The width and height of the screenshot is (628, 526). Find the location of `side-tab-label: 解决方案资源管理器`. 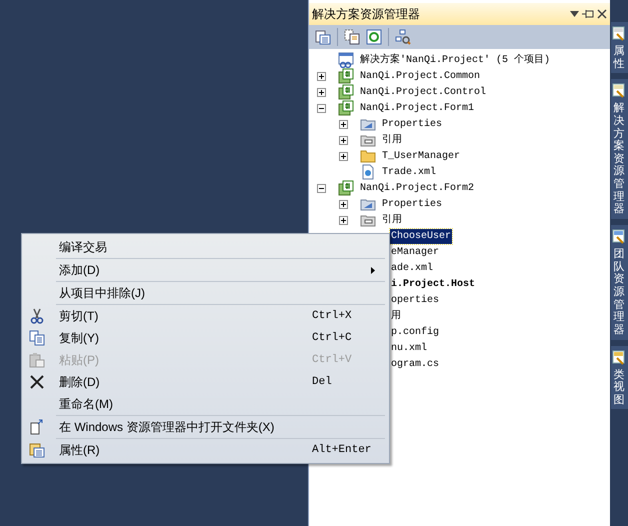

side-tab-label: 解决方案资源管理器 is located at coordinates (619, 159).